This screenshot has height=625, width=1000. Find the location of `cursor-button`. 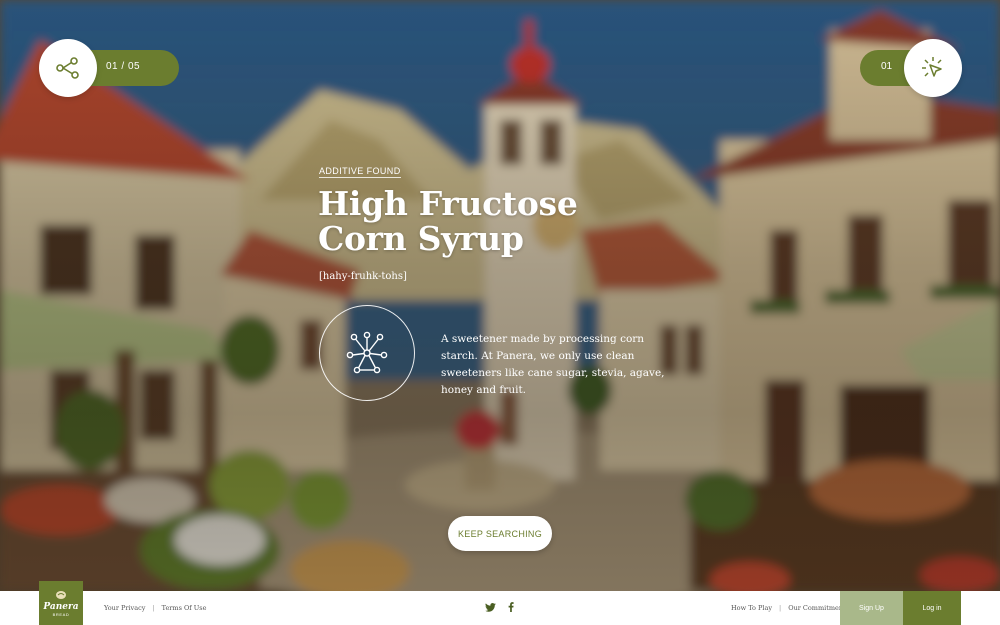

cursor-button is located at coordinates (933, 68).